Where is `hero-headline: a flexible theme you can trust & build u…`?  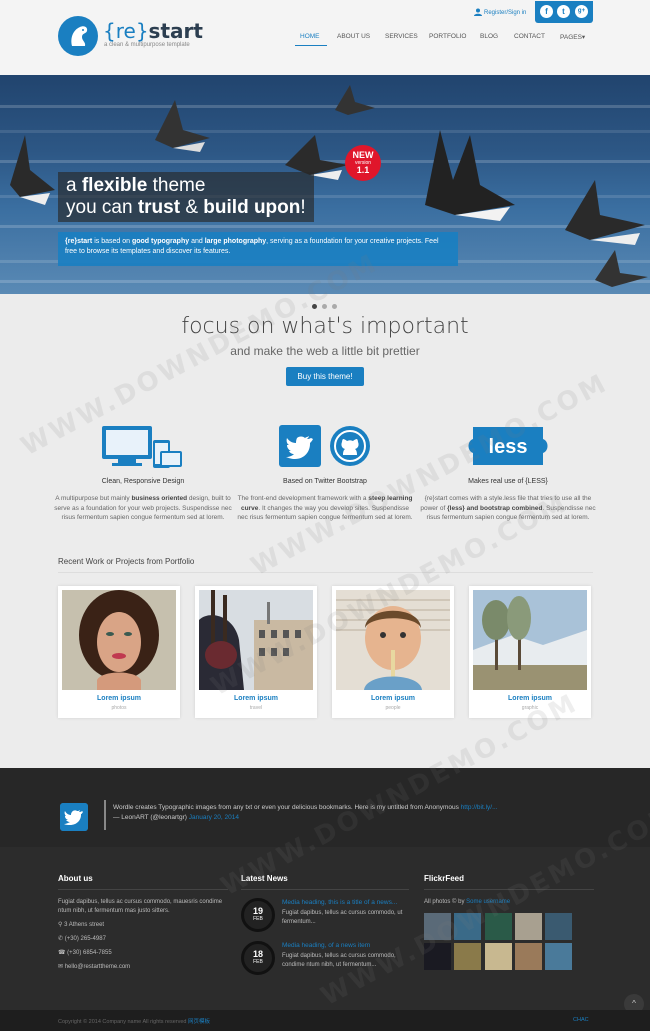 hero-headline: a flexible theme you can trust & build u… is located at coordinates (186, 197).